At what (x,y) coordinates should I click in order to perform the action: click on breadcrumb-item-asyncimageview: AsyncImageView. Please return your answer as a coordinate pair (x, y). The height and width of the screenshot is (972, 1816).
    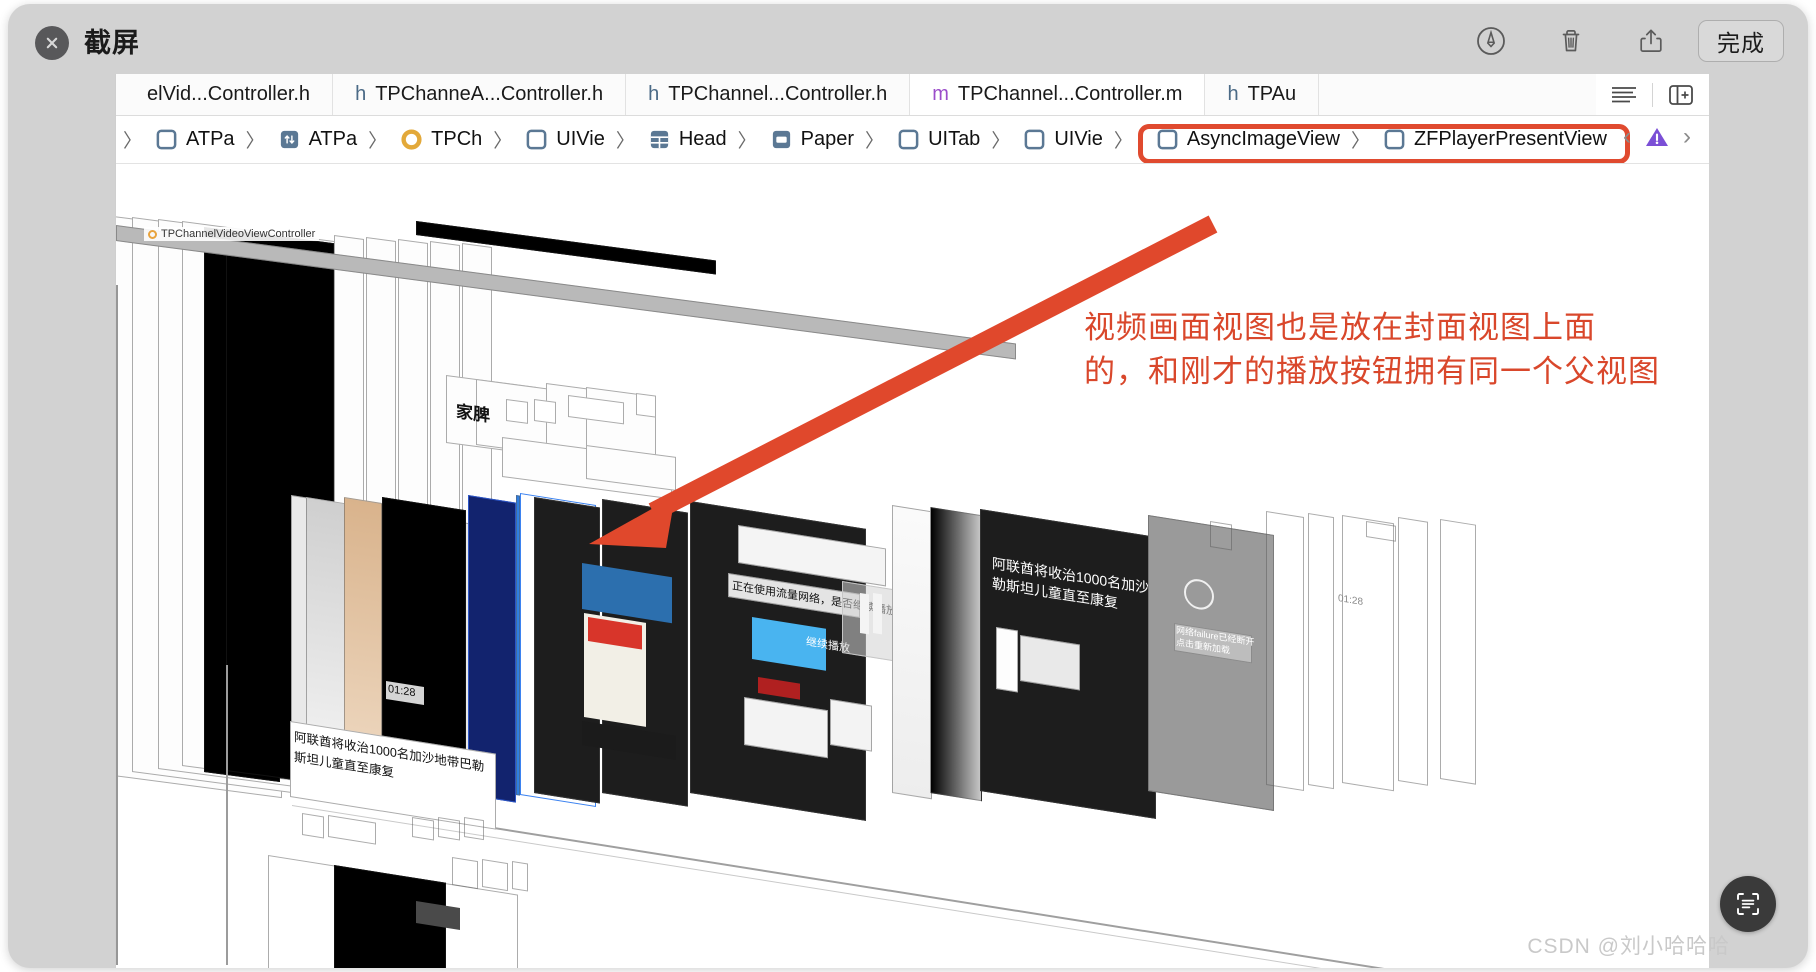
    Looking at the image, I should click on (1242, 139).